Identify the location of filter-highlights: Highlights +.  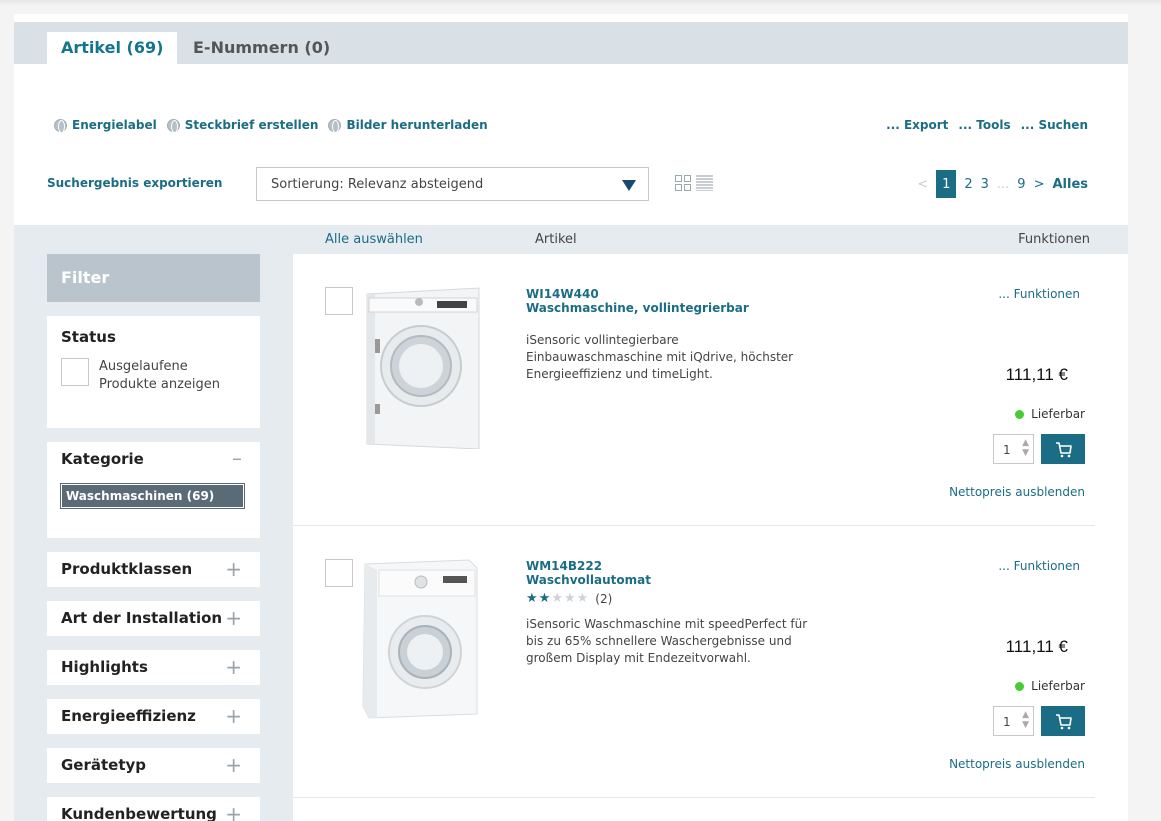
(153, 667).